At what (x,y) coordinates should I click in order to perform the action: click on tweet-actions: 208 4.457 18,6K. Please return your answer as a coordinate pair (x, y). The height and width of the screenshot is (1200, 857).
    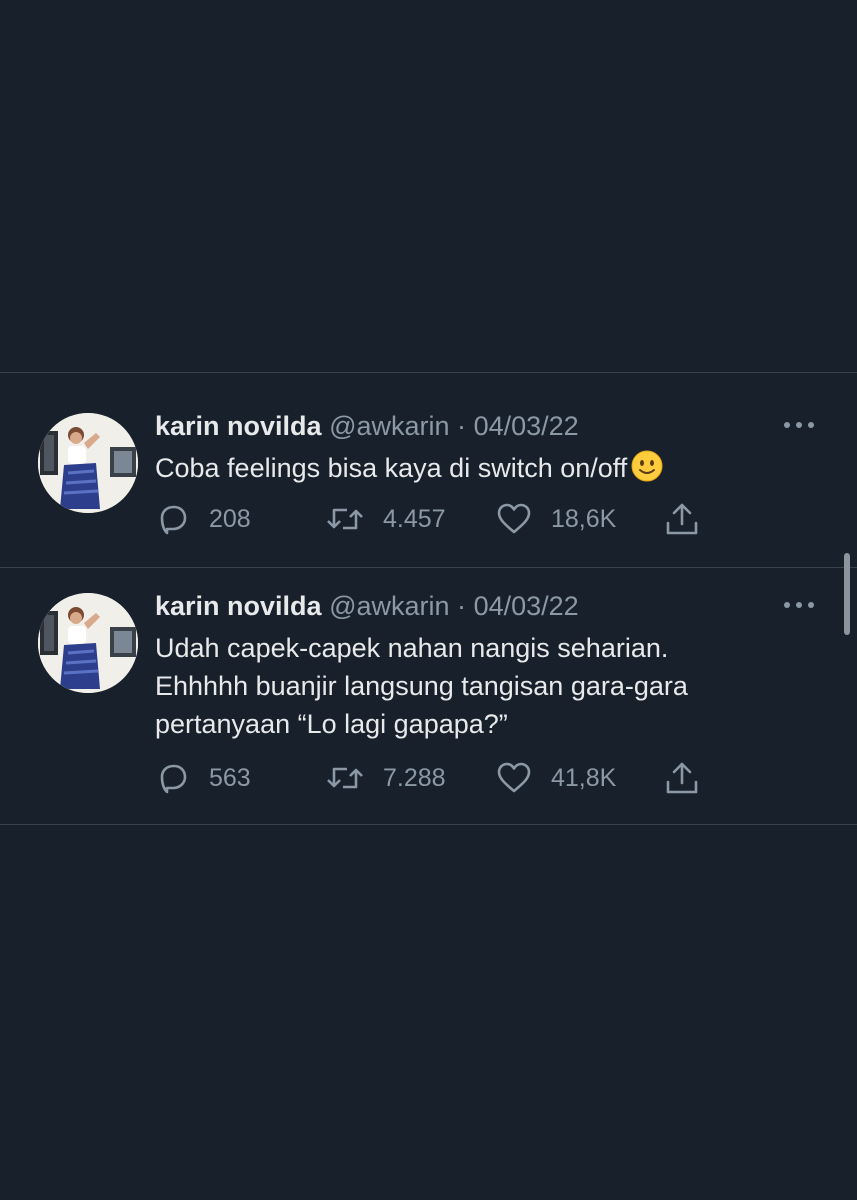
    Looking at the image, I should click on (435, 519).